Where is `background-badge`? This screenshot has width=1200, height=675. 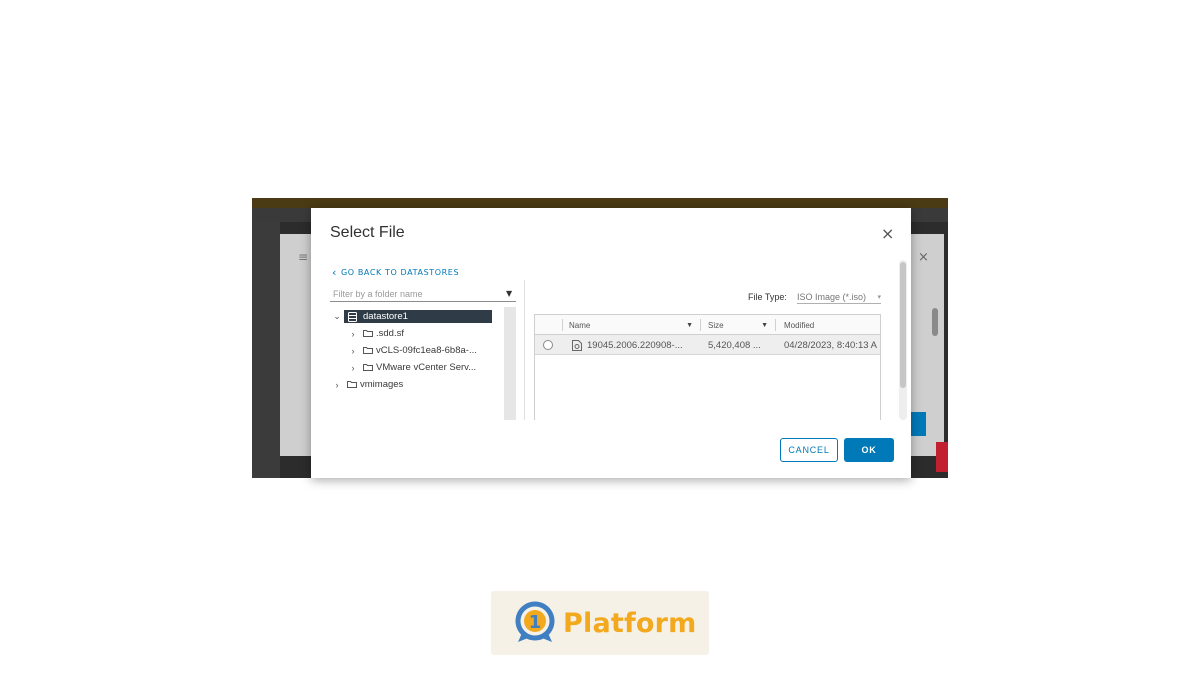
background-badge is located at coordinates (942, 457).